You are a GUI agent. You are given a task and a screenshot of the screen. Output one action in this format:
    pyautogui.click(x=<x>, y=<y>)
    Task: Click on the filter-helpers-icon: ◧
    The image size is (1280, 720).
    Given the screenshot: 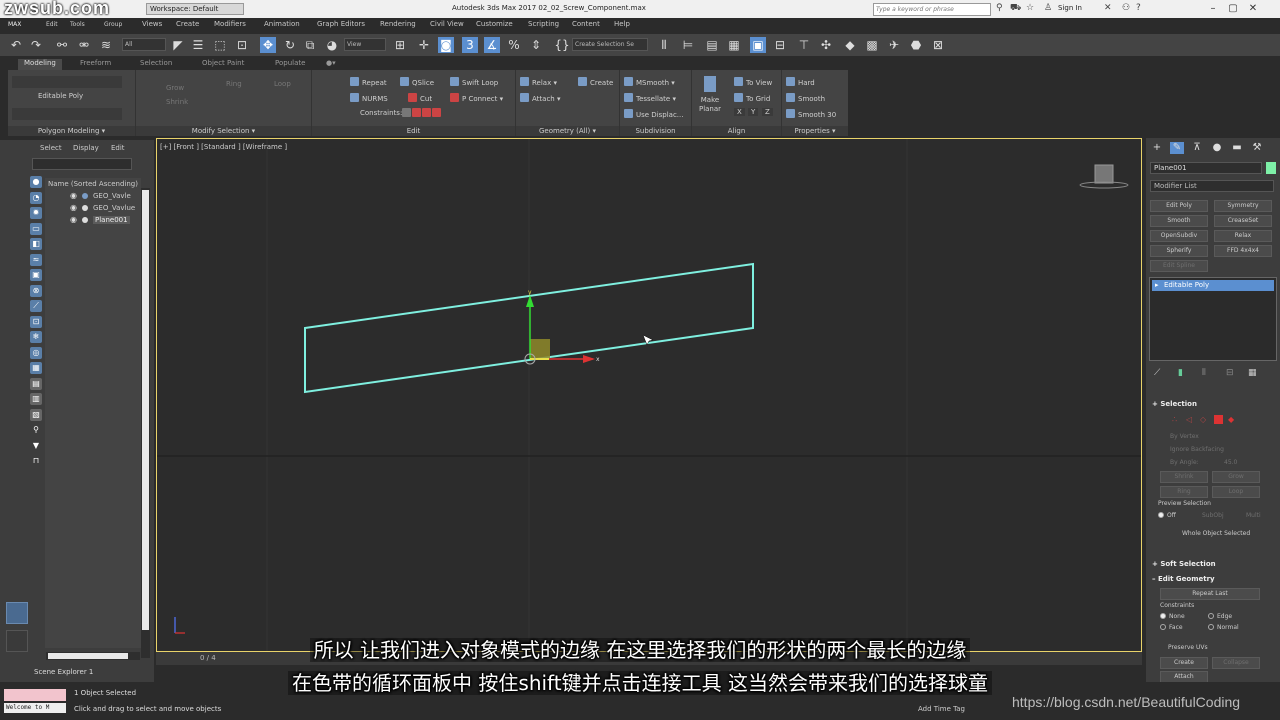 What is the action you would take?
    pyautogui.click(x=36, y=244)
    